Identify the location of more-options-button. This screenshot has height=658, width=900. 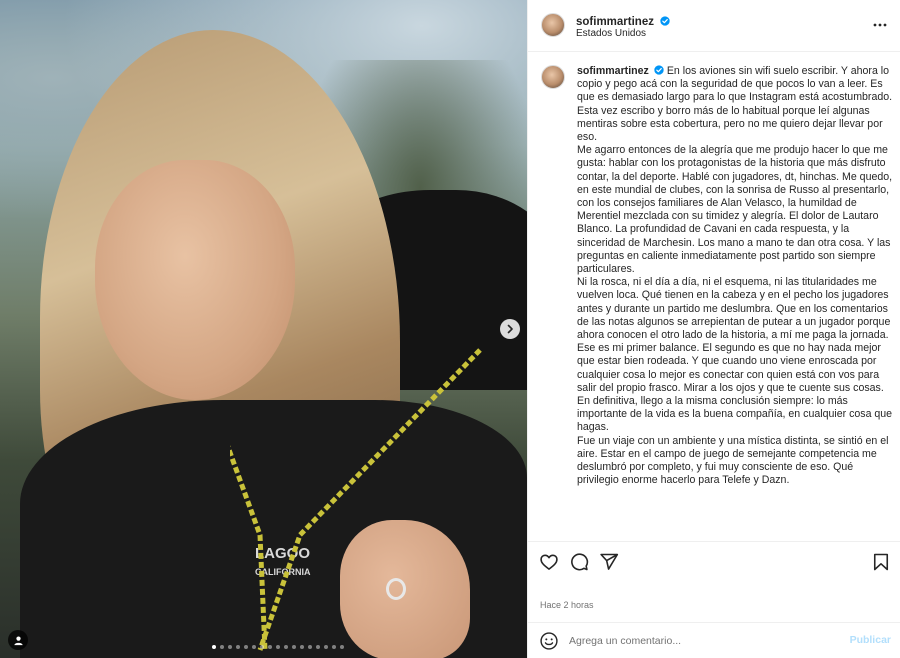
(880, 25).